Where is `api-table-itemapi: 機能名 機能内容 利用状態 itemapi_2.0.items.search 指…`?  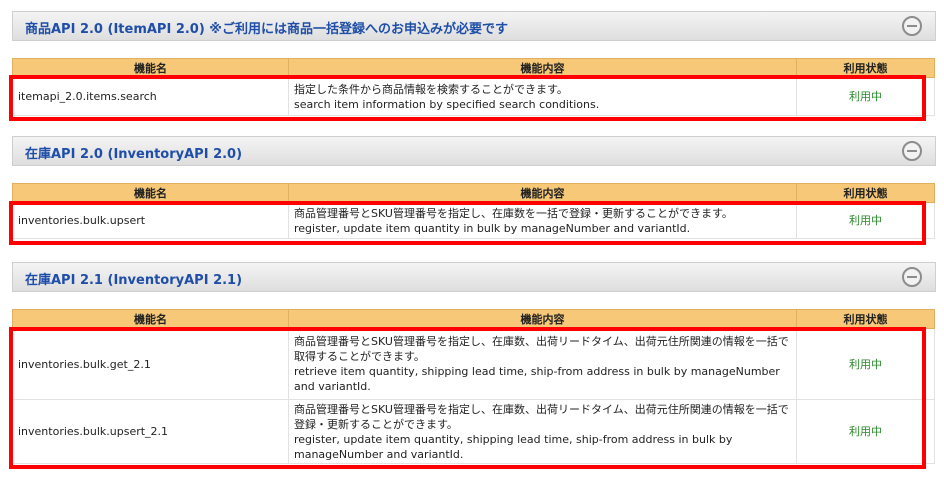
api-table-itemapi: 機能名 機能内容 利用状態 itemapi_2.0.items.search 指… is located at coordinates (473, 87).